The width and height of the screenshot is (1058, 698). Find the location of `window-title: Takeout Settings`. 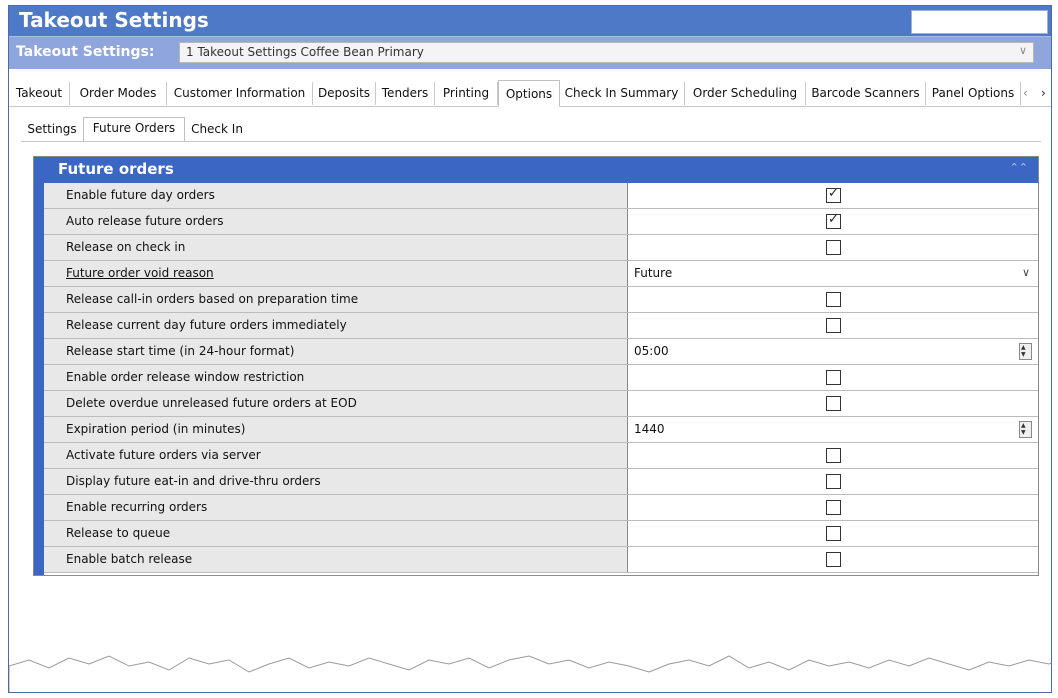

window-title: Takeout Settings is located at coordinates (114, 20).